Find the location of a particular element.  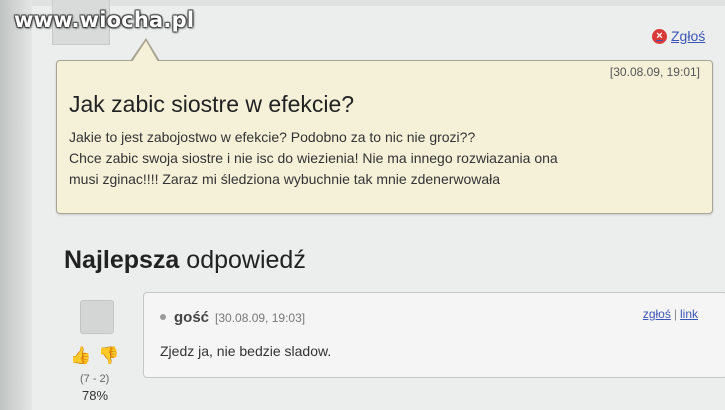

watermark: www.wiocha.pl is located at coordinates (104, 20).